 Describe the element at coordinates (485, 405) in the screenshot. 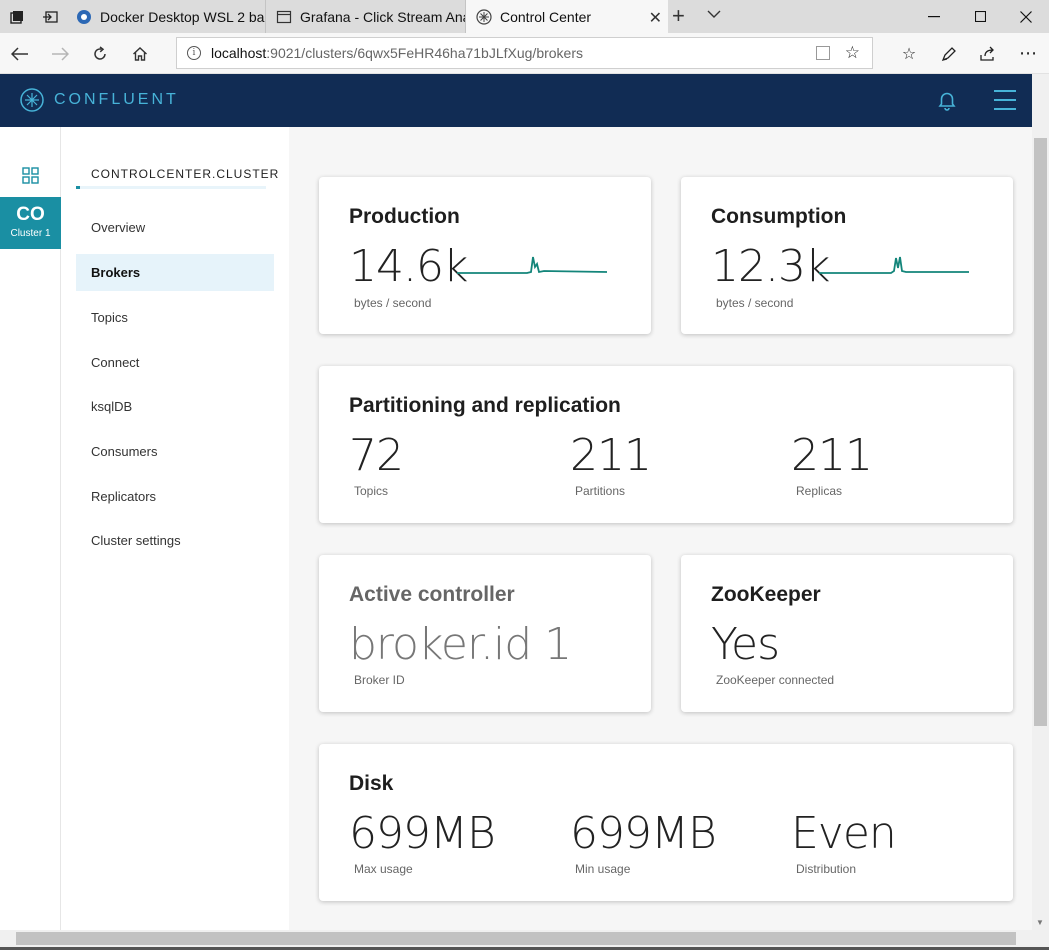

I see `card-title: Partitioning and replication` at that location.